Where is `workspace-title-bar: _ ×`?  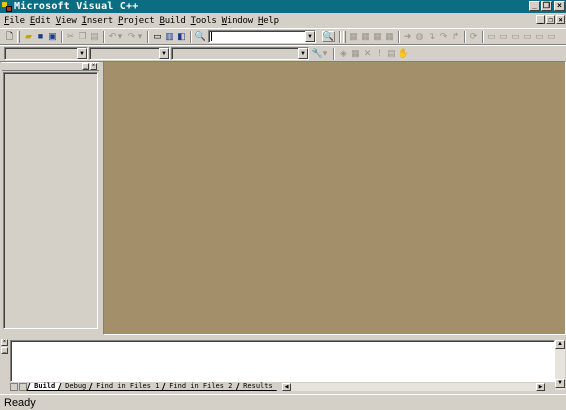 workspace-title-bar: _ × is located at coordinates (50, 66).